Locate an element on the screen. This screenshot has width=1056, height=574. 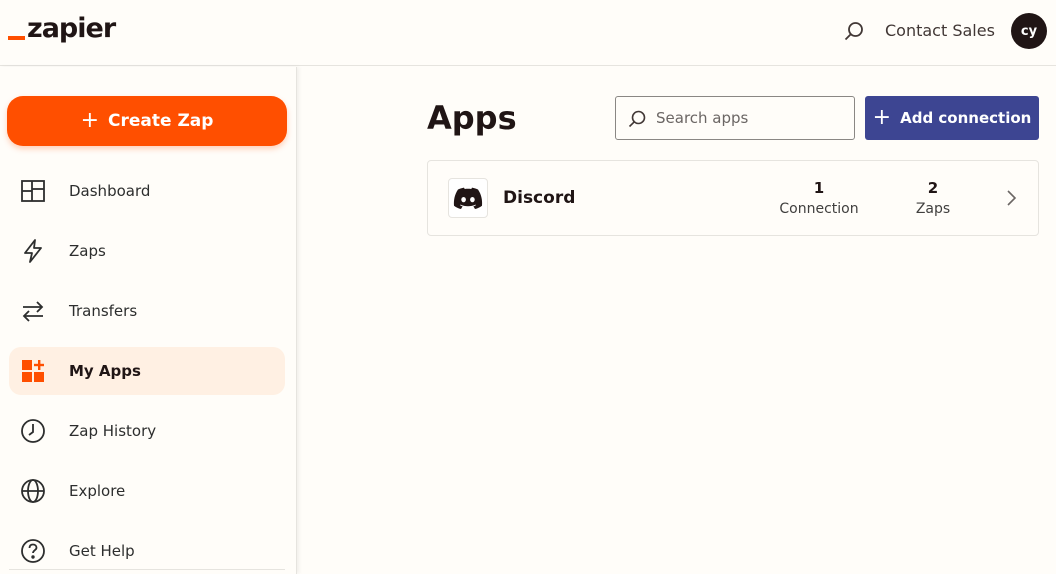
sidebar-item-zap-history: Zap History is located at coordinates (147, 431).